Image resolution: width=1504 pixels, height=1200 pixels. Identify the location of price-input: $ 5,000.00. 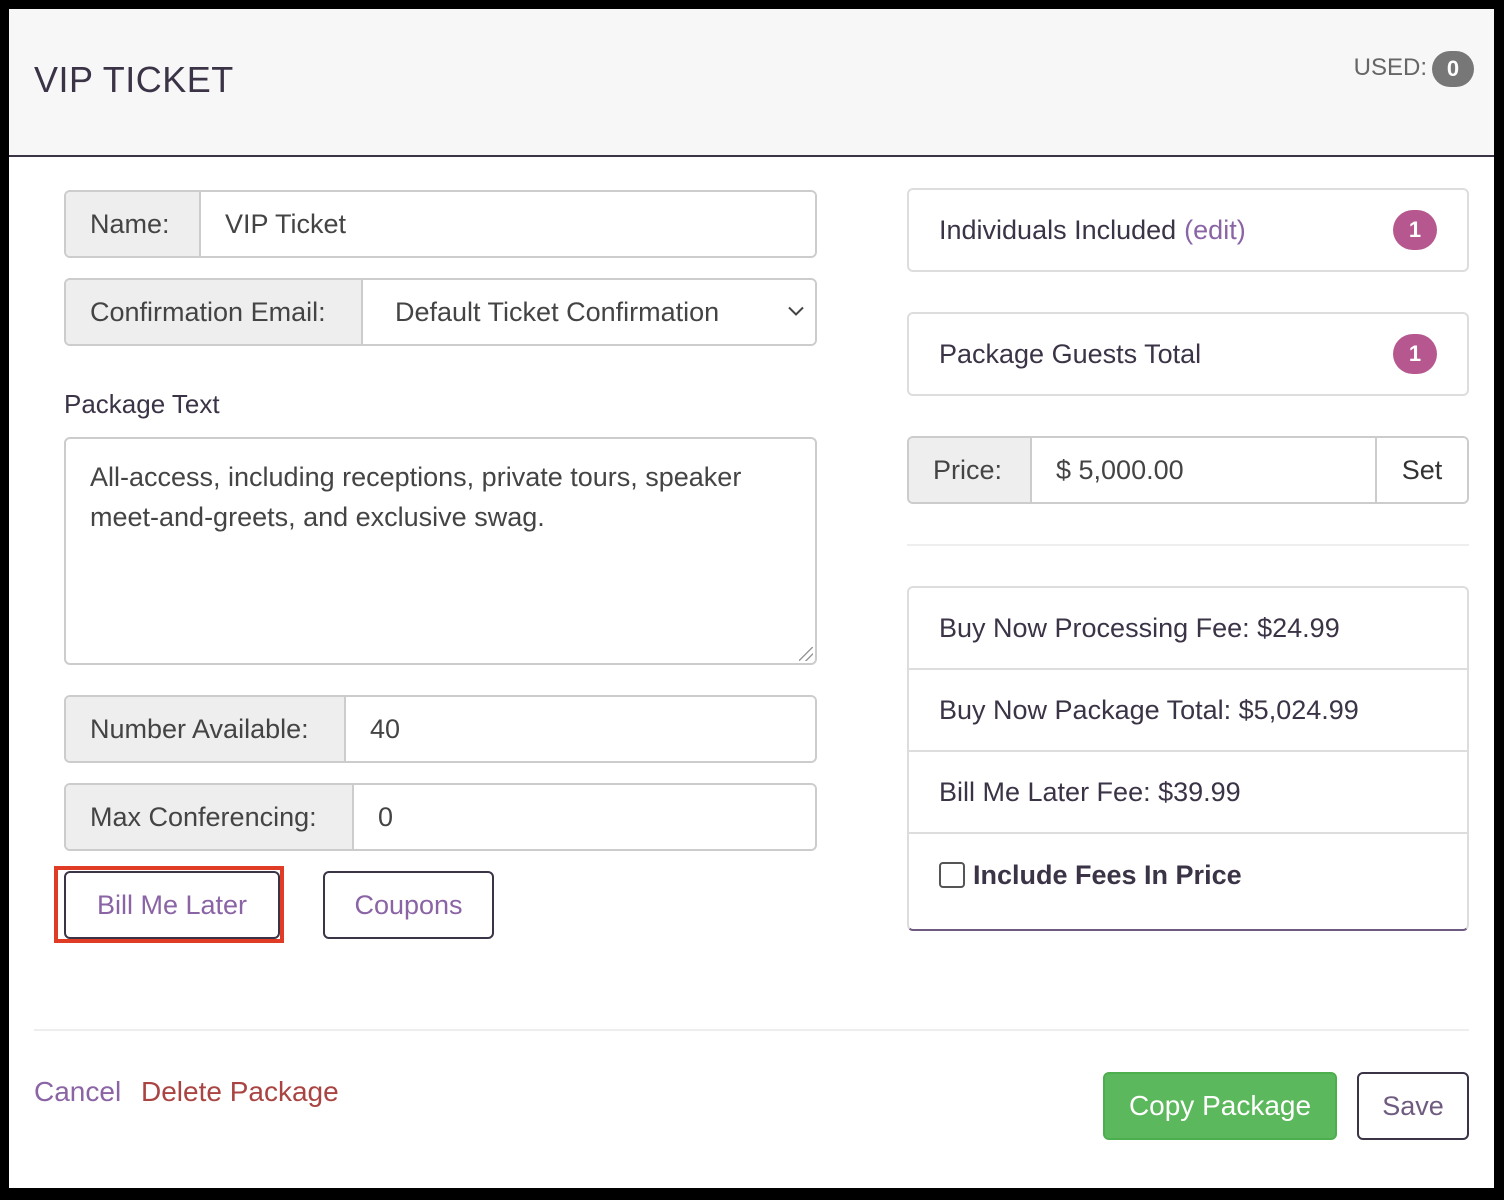
(1203, 470).